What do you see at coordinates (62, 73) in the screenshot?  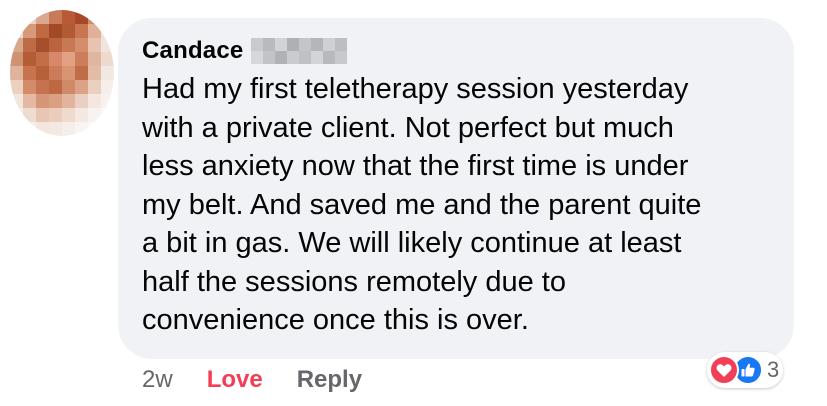 I see `avatar` at bounding box center [62, 73].